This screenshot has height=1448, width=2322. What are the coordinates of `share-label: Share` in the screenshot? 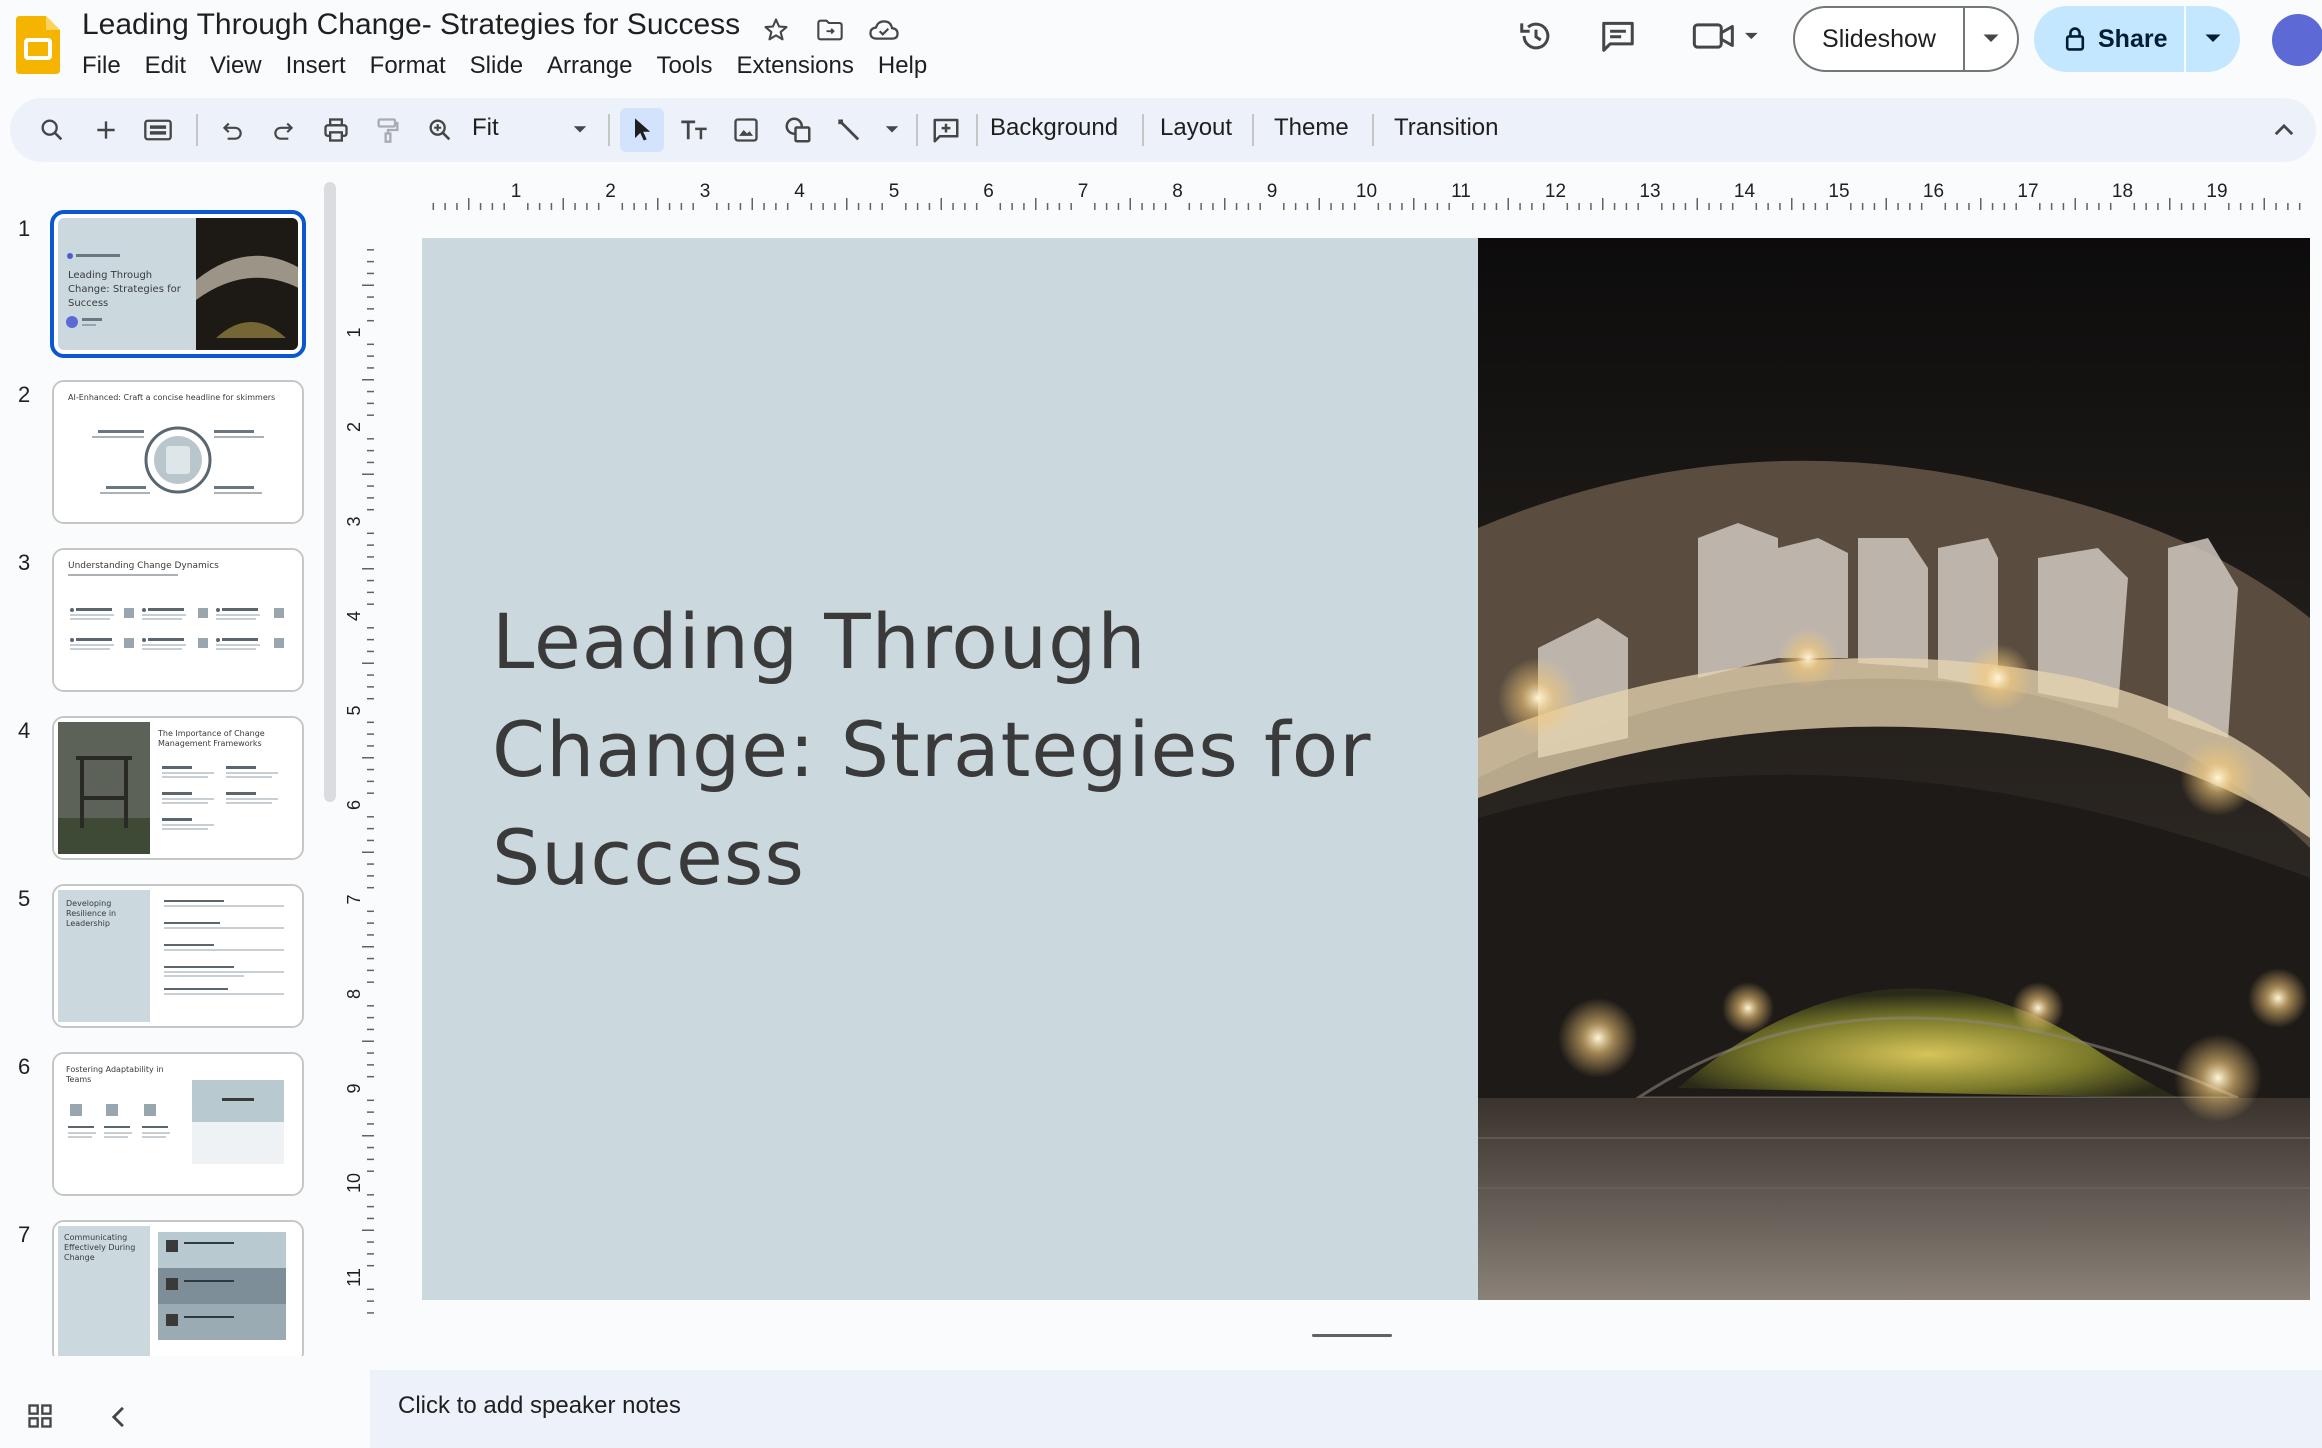 It's located at (2133, 38).